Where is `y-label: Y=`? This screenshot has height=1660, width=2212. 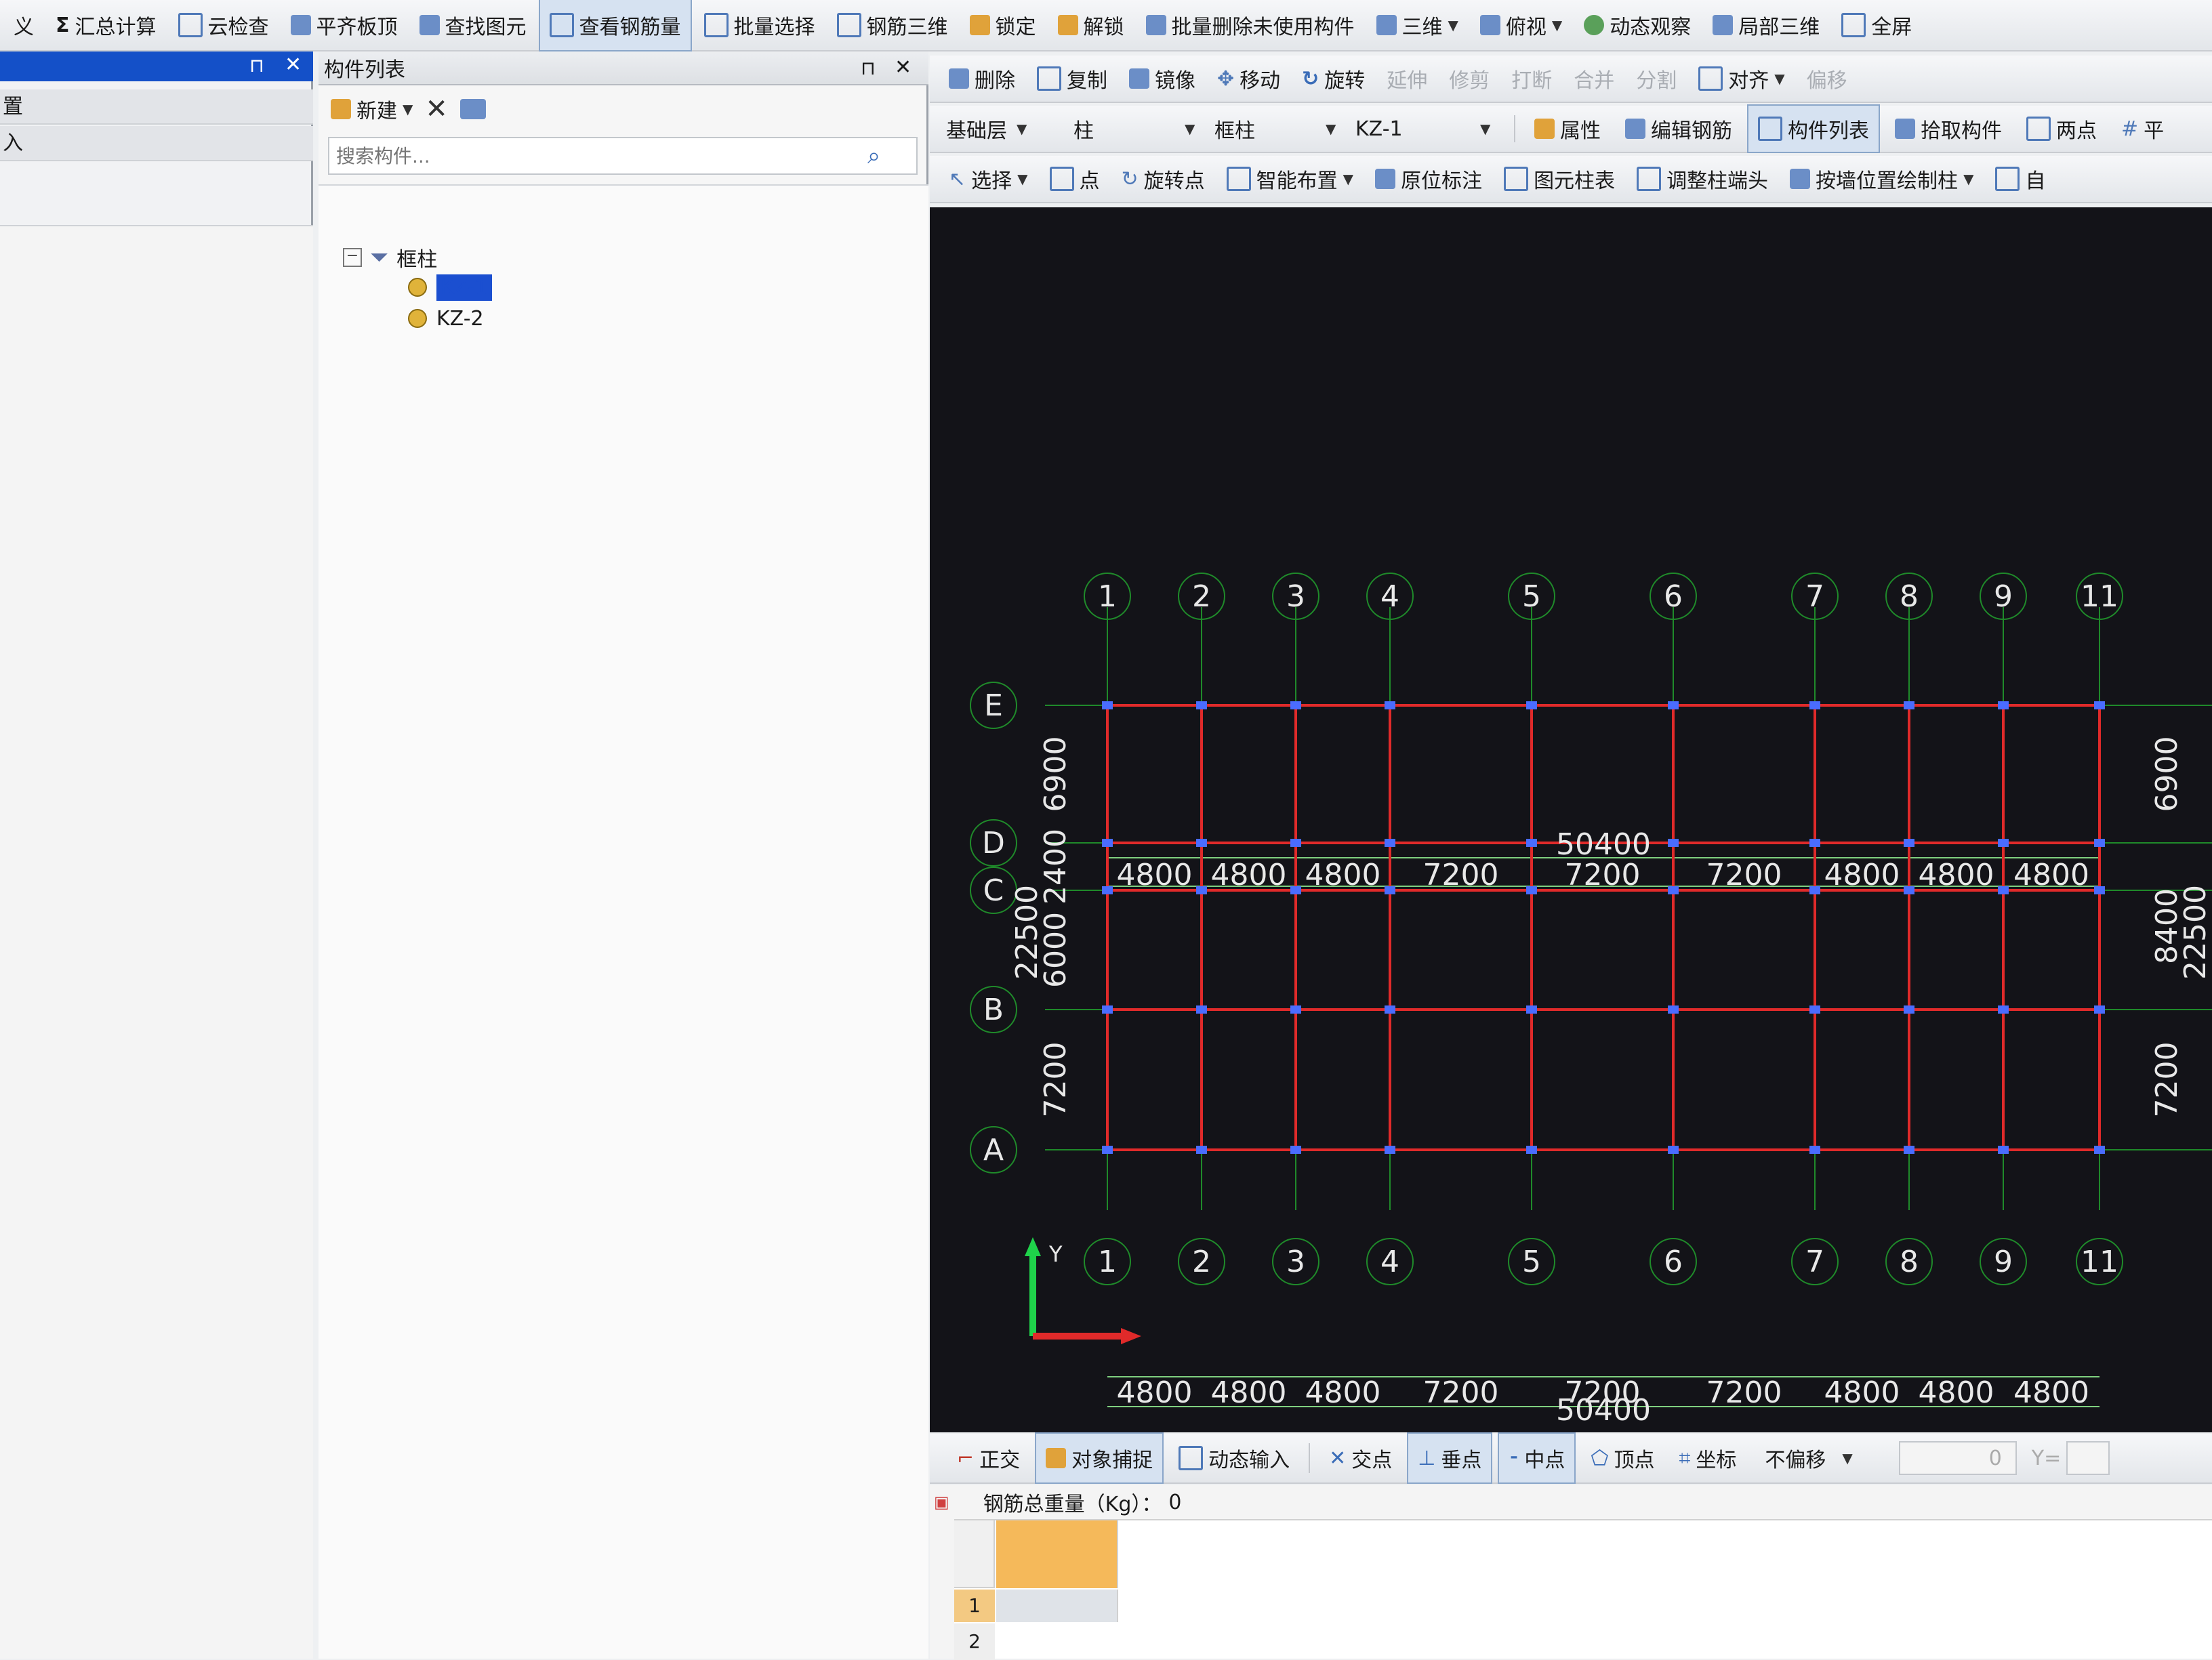 y-label: Y= is located at coordinates (2046, 1458).